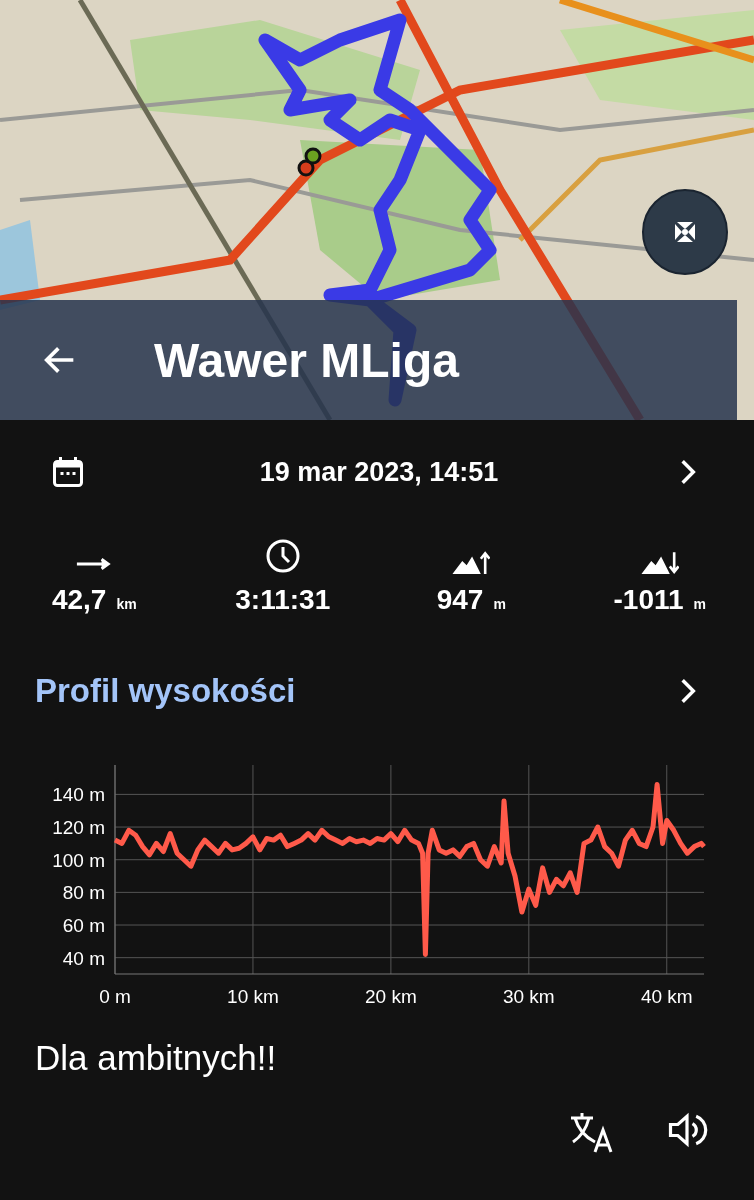 This screenshot has width=754, height=1200. What do you see at coordinates (528, 996) in the screenshot?
I see `x-axis-label: 30 km` at bounding box center [528, 996].